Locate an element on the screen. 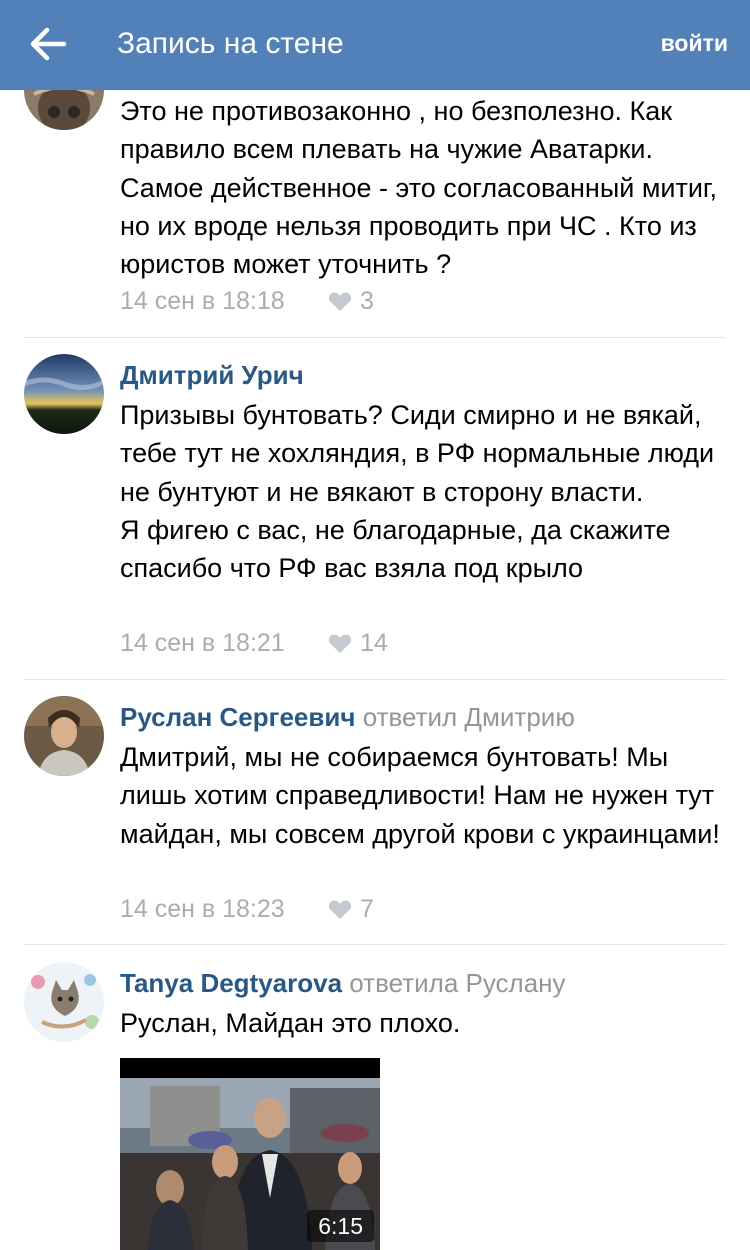  login-button: войти is located at coordinates (694, 43).